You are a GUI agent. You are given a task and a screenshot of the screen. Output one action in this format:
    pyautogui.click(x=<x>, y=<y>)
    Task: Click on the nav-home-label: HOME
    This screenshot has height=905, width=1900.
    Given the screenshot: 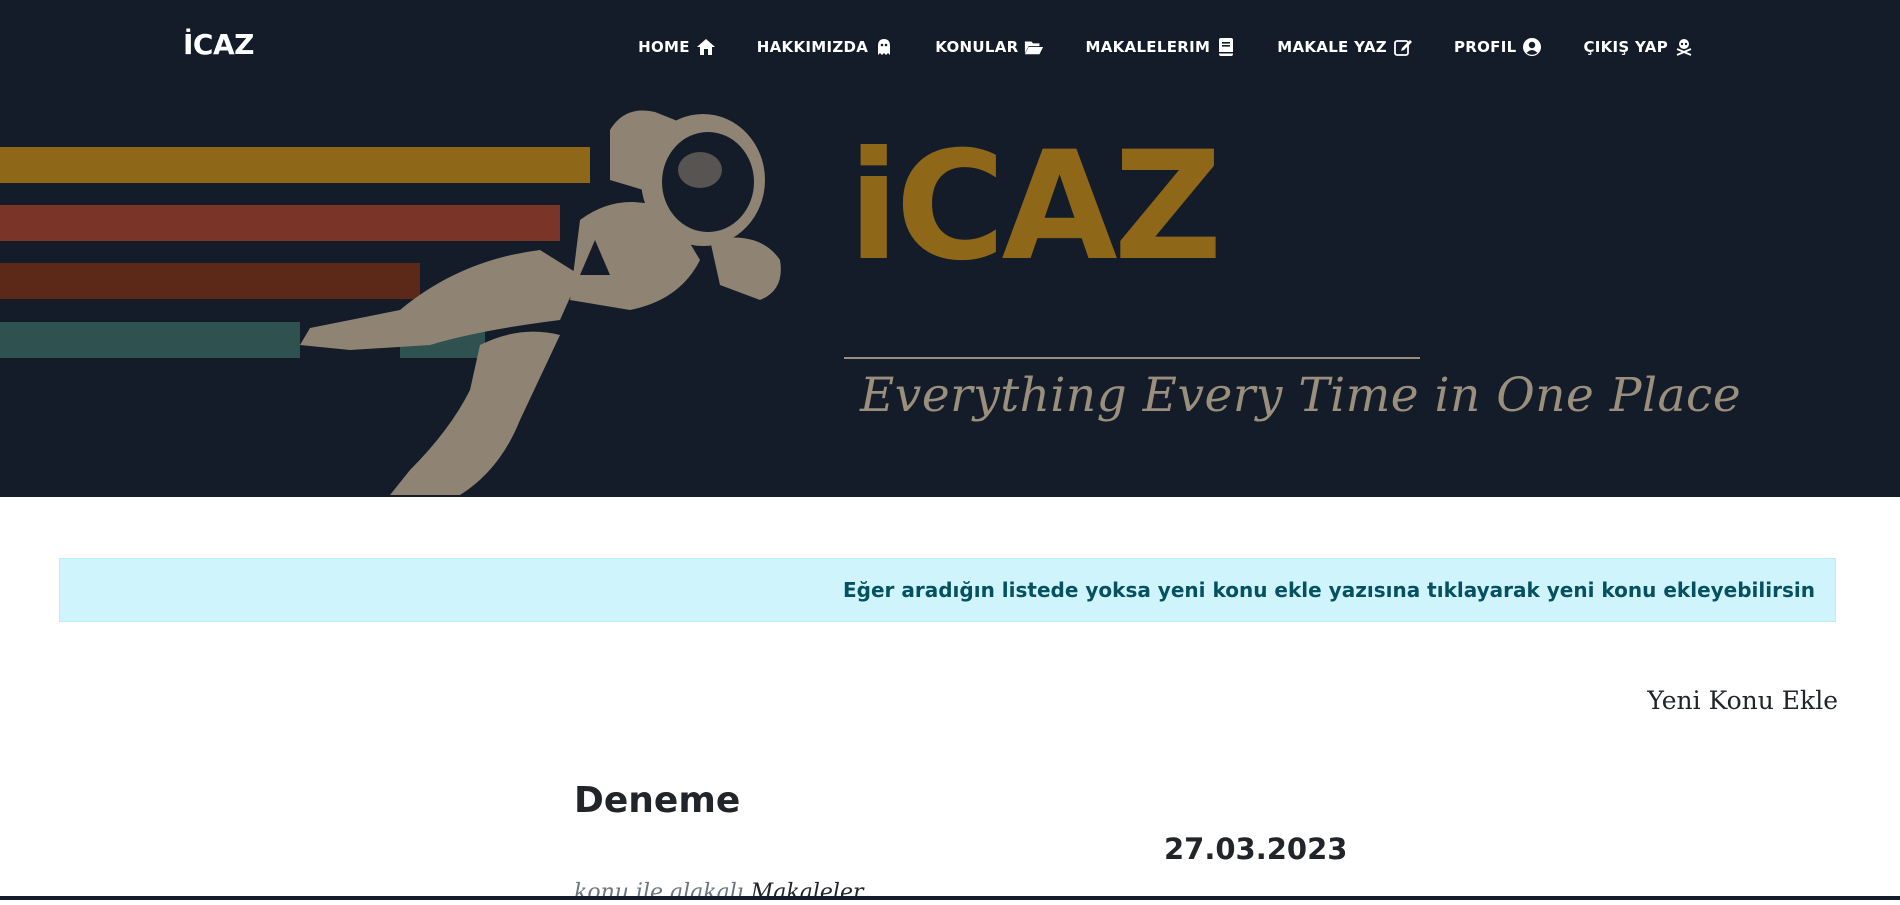 What is the action you would take?
    pyautogui.click(x=664, y=47)
    